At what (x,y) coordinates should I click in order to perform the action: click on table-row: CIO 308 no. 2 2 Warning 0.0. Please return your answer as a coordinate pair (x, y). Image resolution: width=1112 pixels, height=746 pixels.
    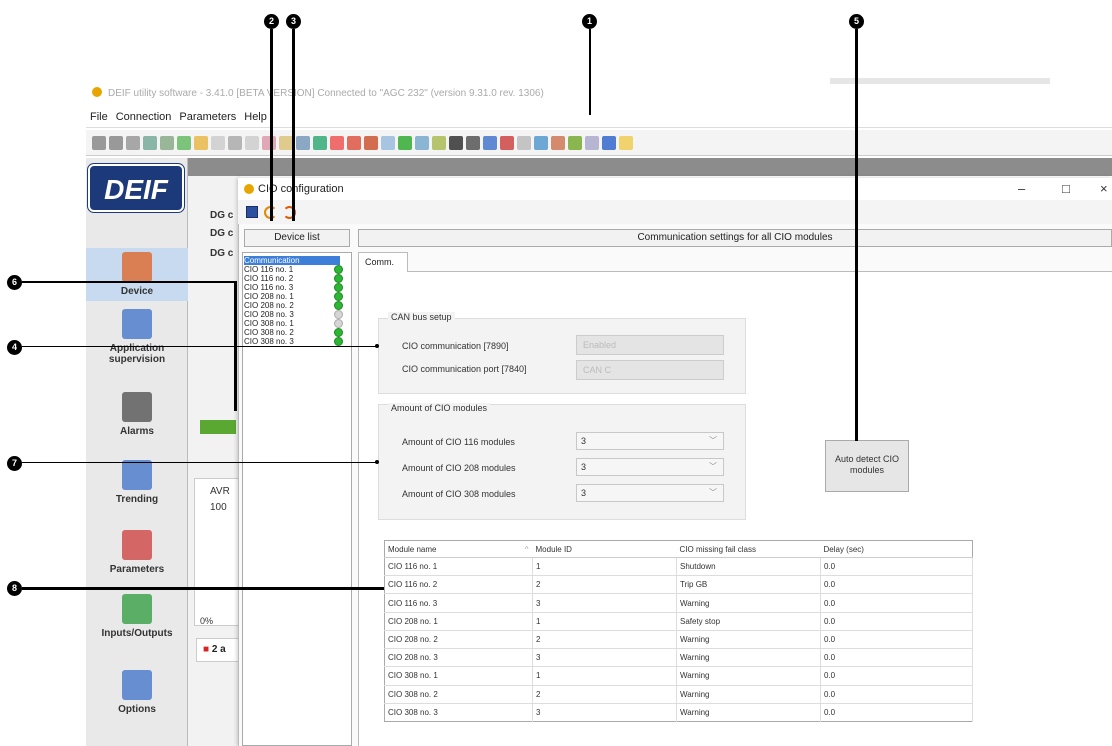
    Looking at the image, I should click on (678, 694).